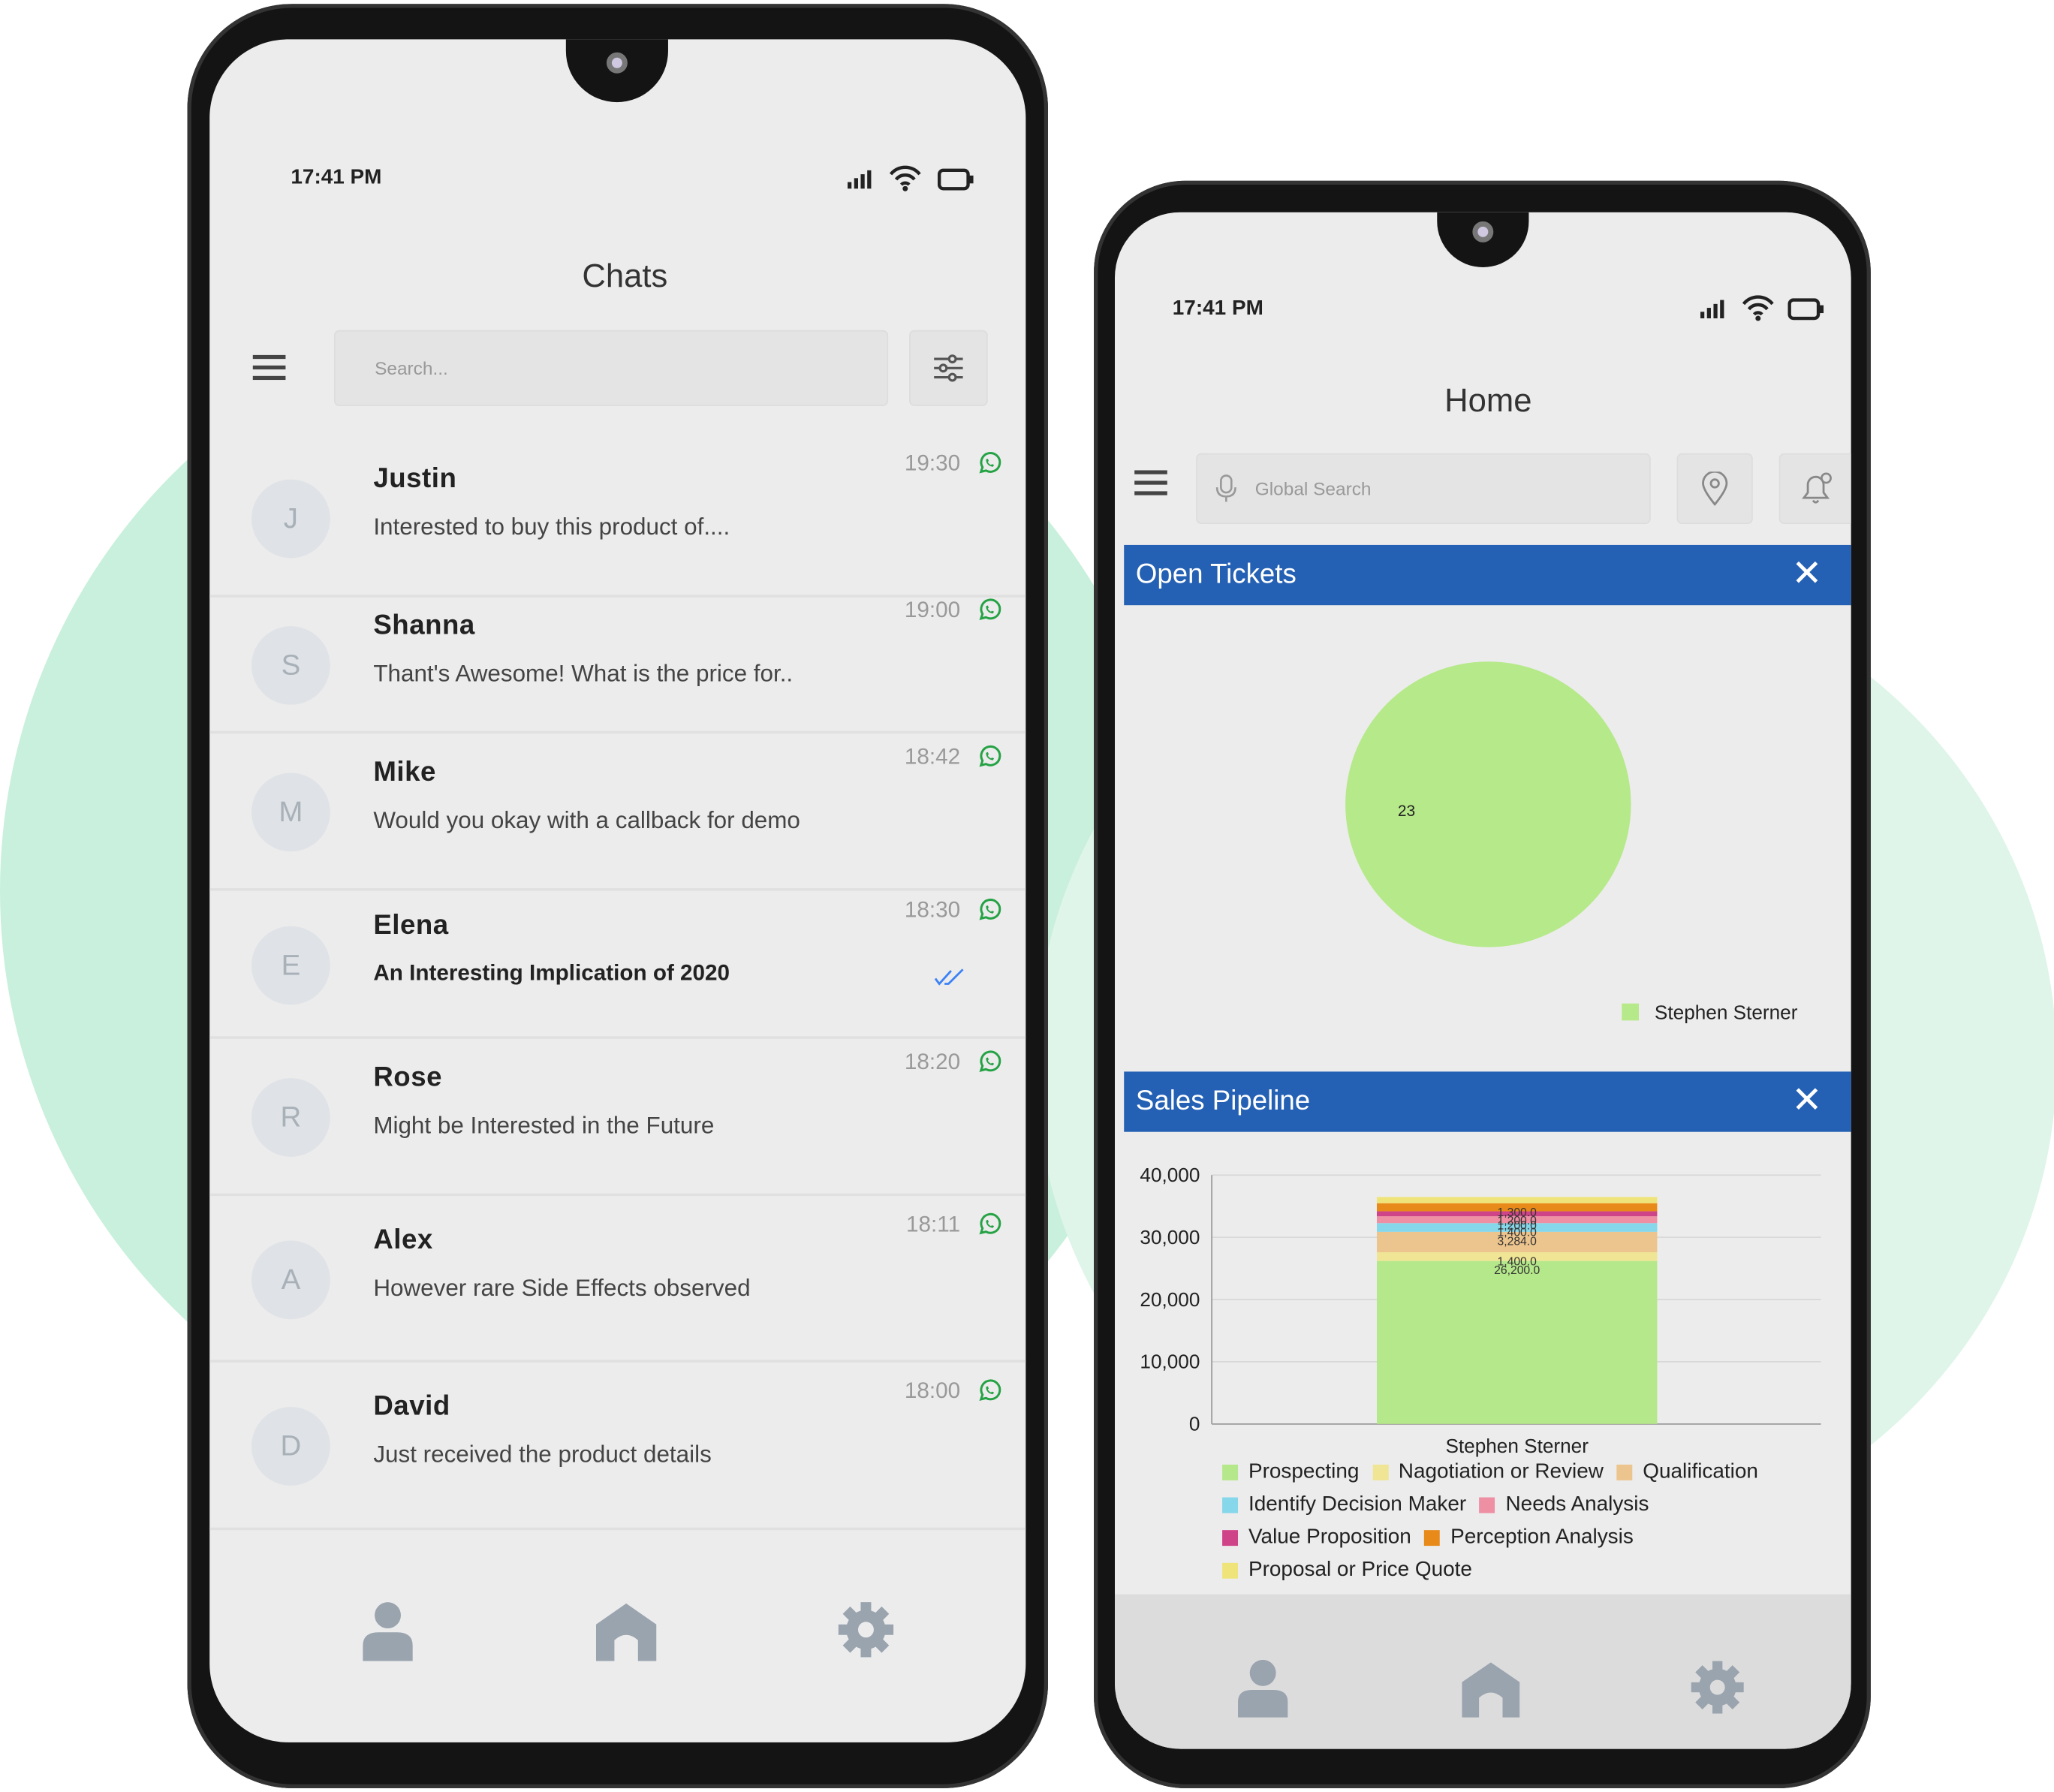  Describe the element at coordinates (1313, 488) in the screenshot. I see `search-placeholder: Global Search` at that location.